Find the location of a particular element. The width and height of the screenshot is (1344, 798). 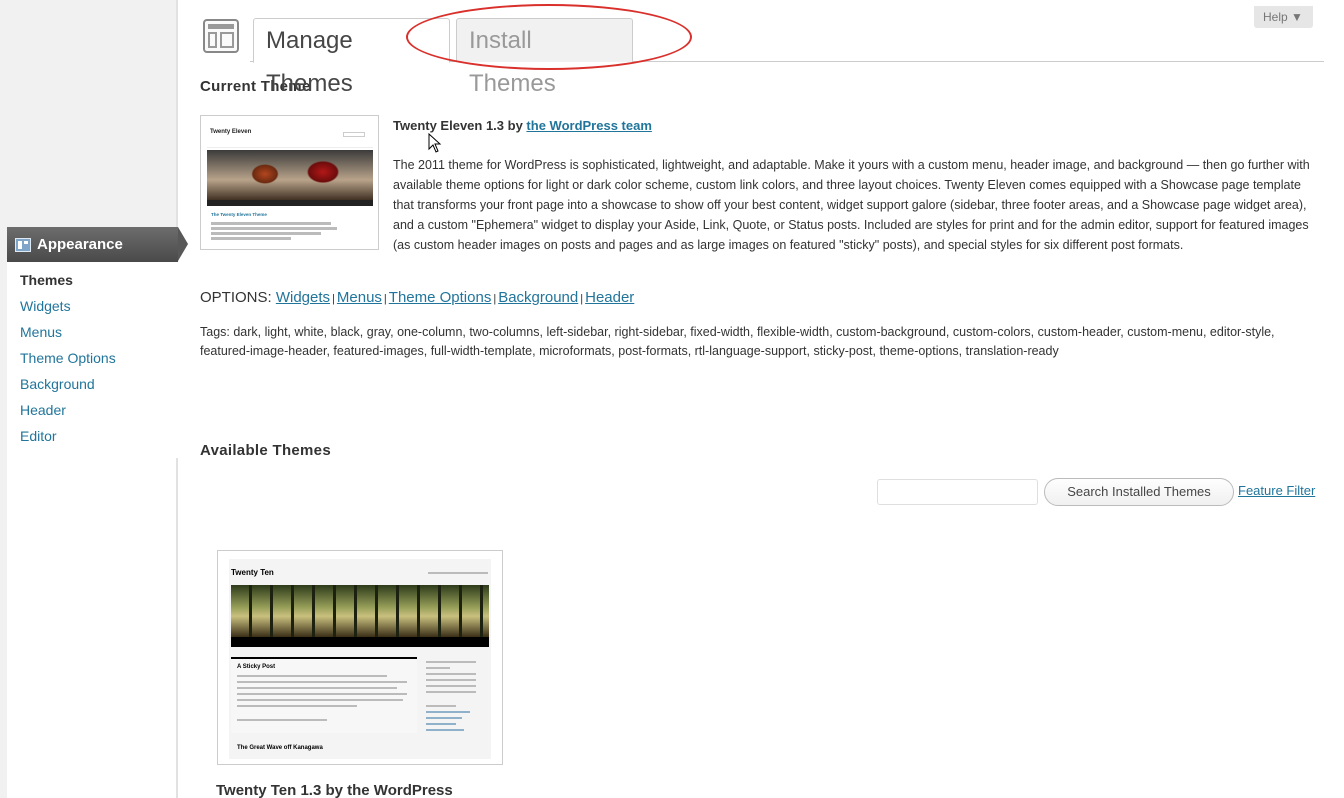

option-header-link: Header is located at coordinates (609, 297).